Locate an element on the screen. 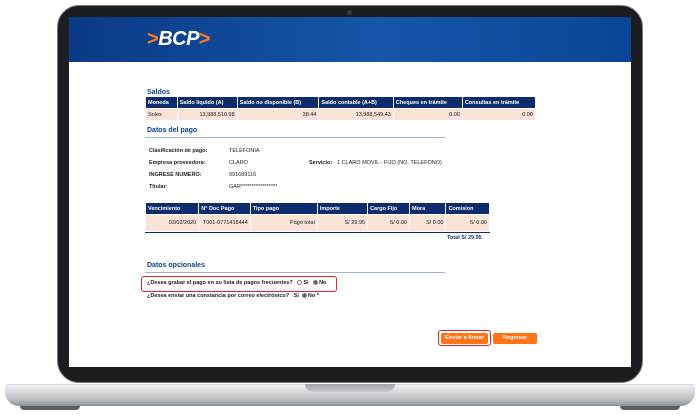  radio-no-label: No is located at coordinates (323, 283).